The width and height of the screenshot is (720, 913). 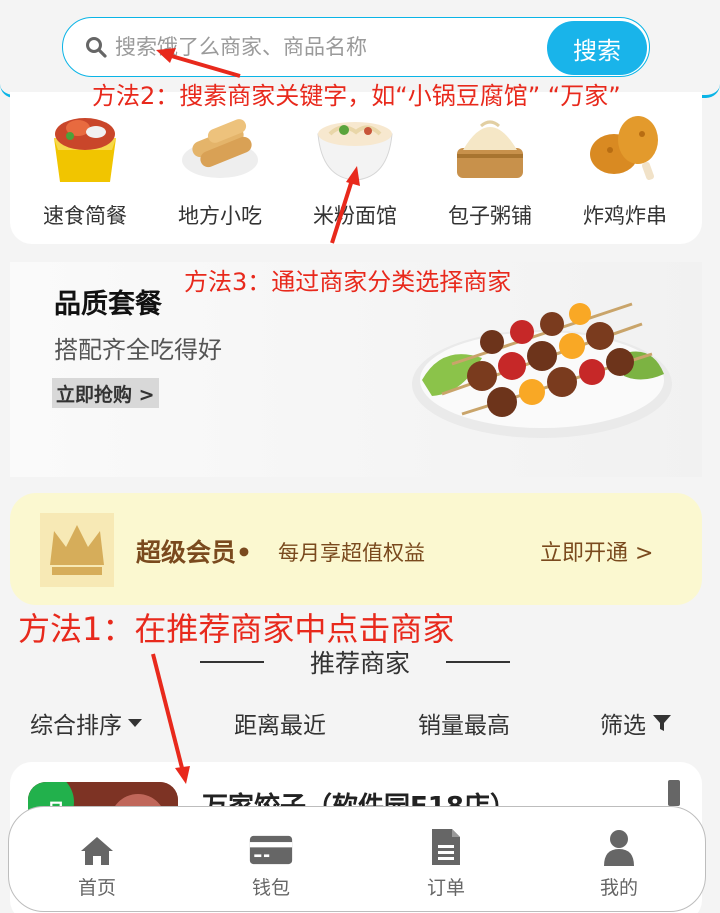 I want to click on tab-home: 首页, so click(x=97, y=863).